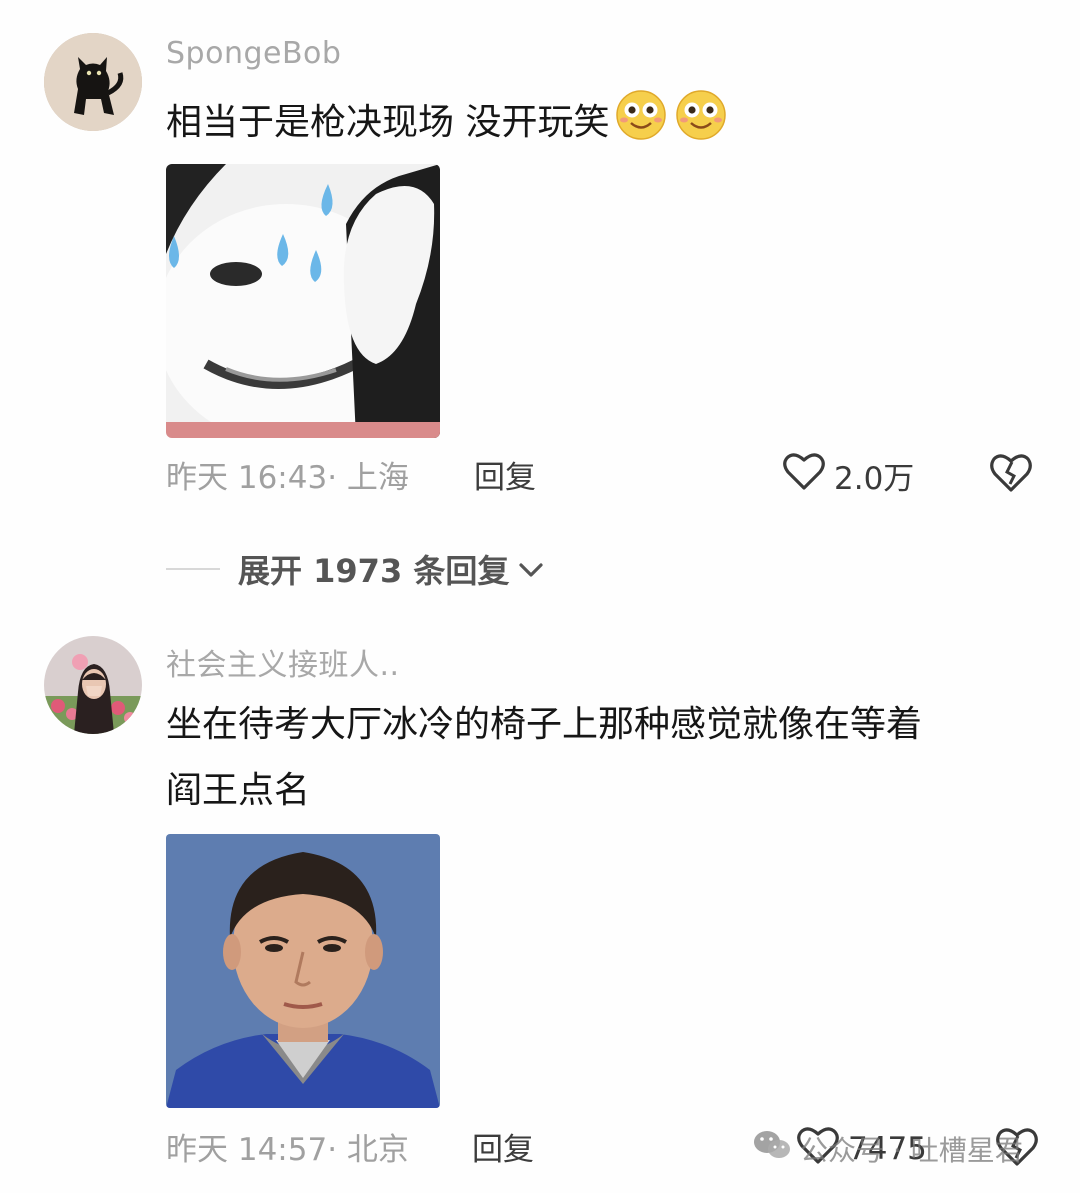  I want to click on watermark: 公众号 · 吐槽星君, so click(887, 1148).